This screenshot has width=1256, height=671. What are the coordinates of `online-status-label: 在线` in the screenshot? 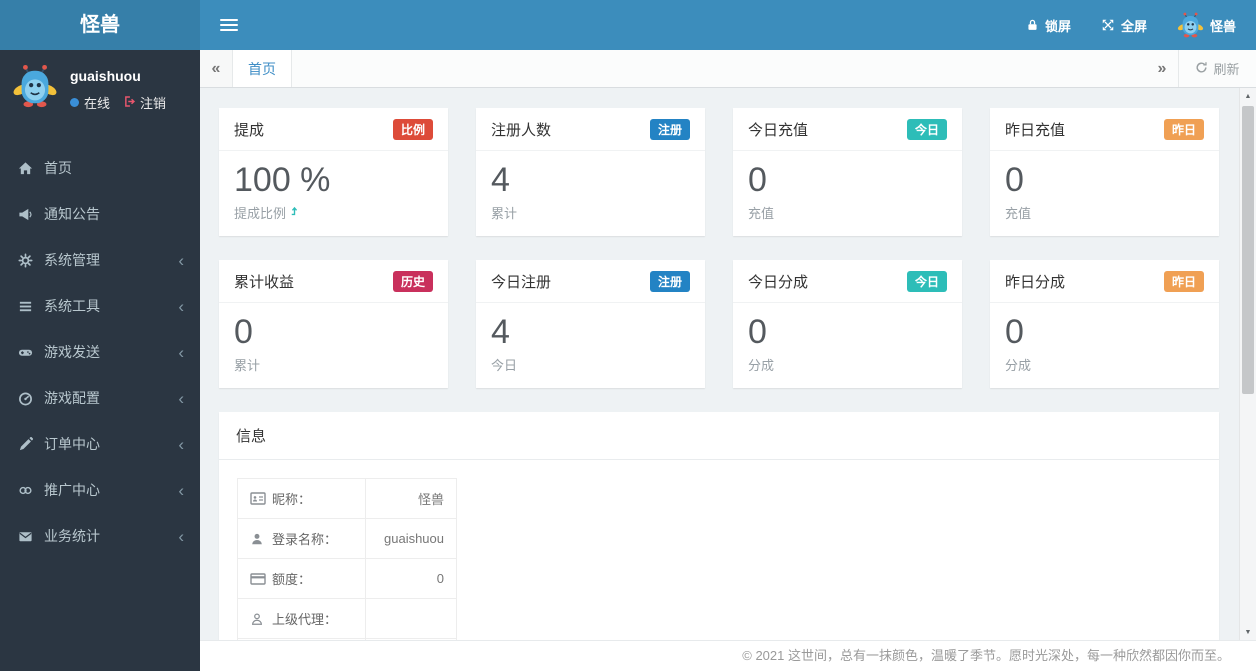 It's located at (97, 103).